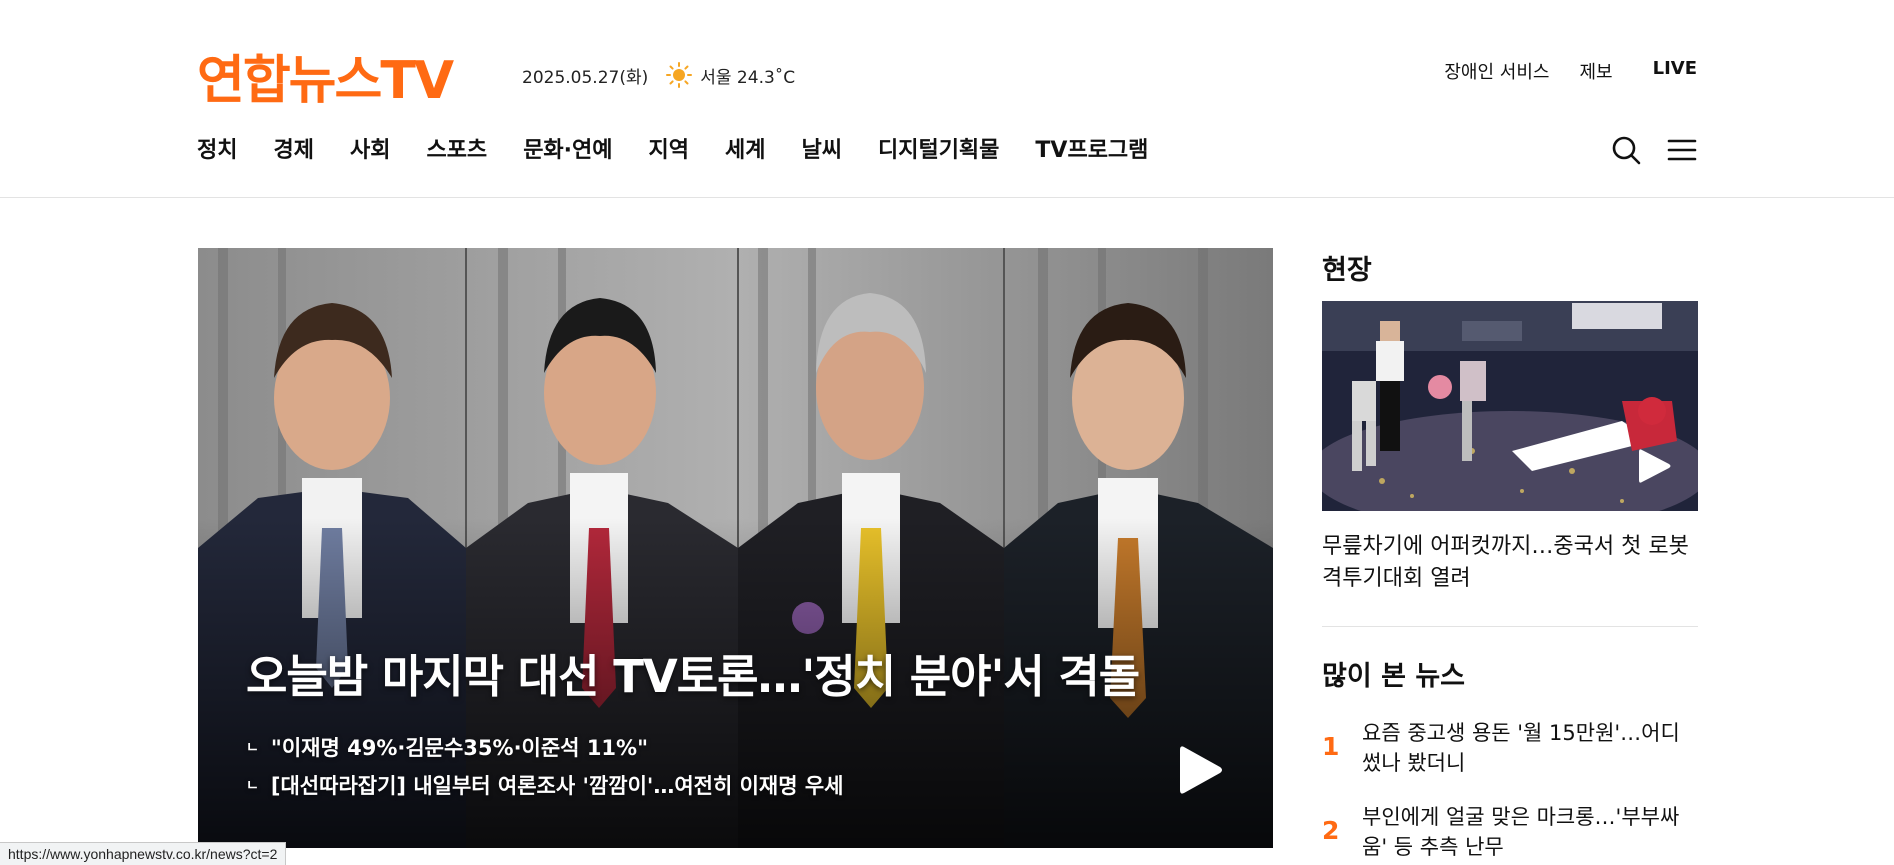 The width and height of the screenshot is (1894, 865). Describe the element at coordinates (1654, 150) in the screenshot. I see `header-icons` at that location.